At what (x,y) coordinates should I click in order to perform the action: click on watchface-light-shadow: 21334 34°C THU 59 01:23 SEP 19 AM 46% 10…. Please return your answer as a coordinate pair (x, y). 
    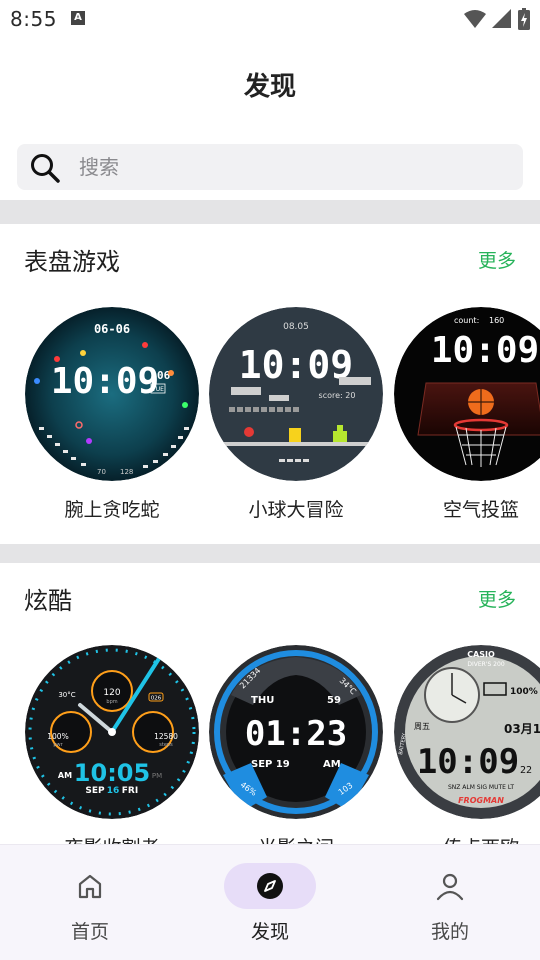
    Looking at the image, I should click on (296, 732).